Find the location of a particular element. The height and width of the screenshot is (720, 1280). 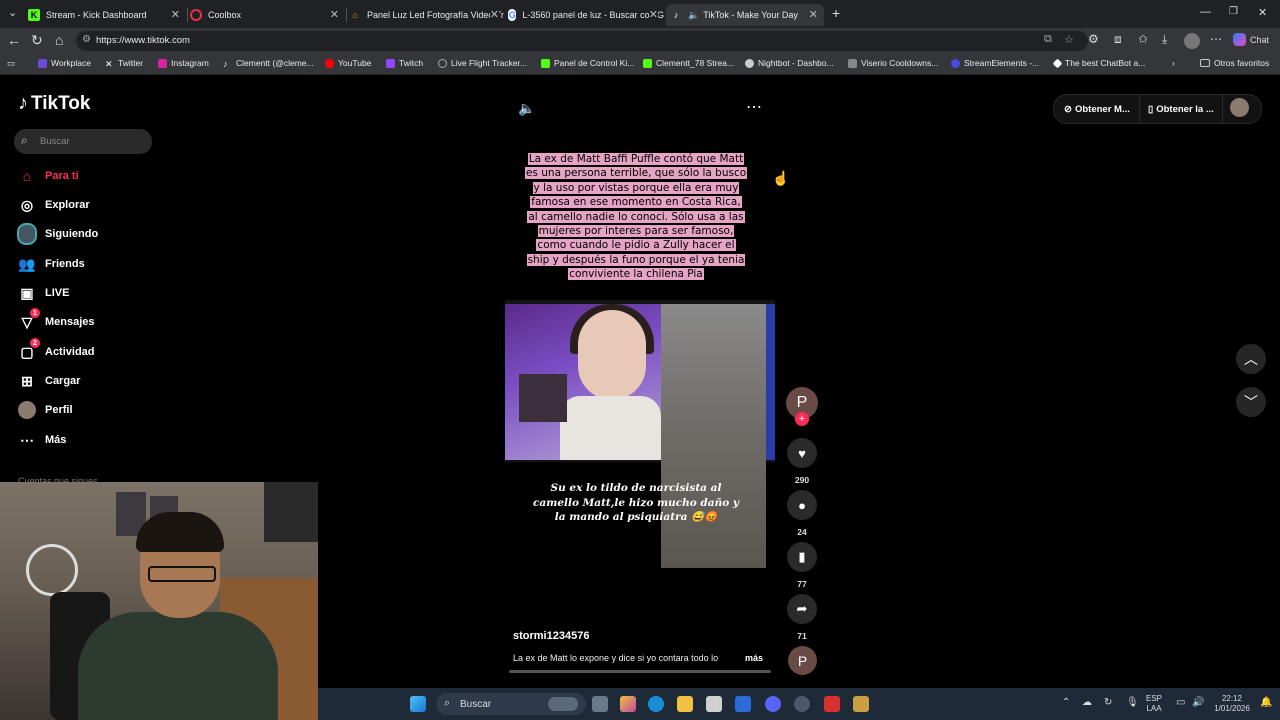

game-icon is located at coordinates (861, 704).